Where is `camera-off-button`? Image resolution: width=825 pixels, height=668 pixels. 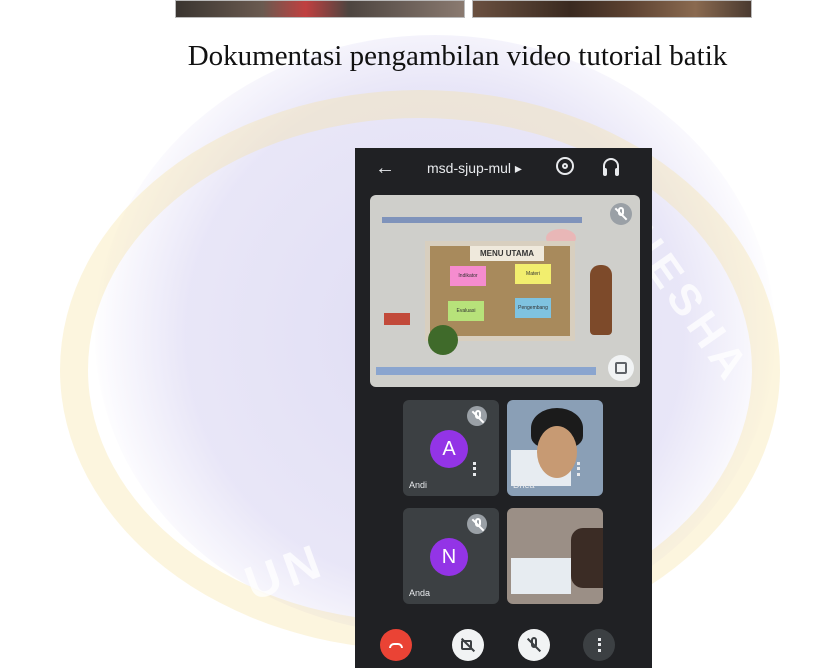 camera-off-button is located at coordinates (468, 645).